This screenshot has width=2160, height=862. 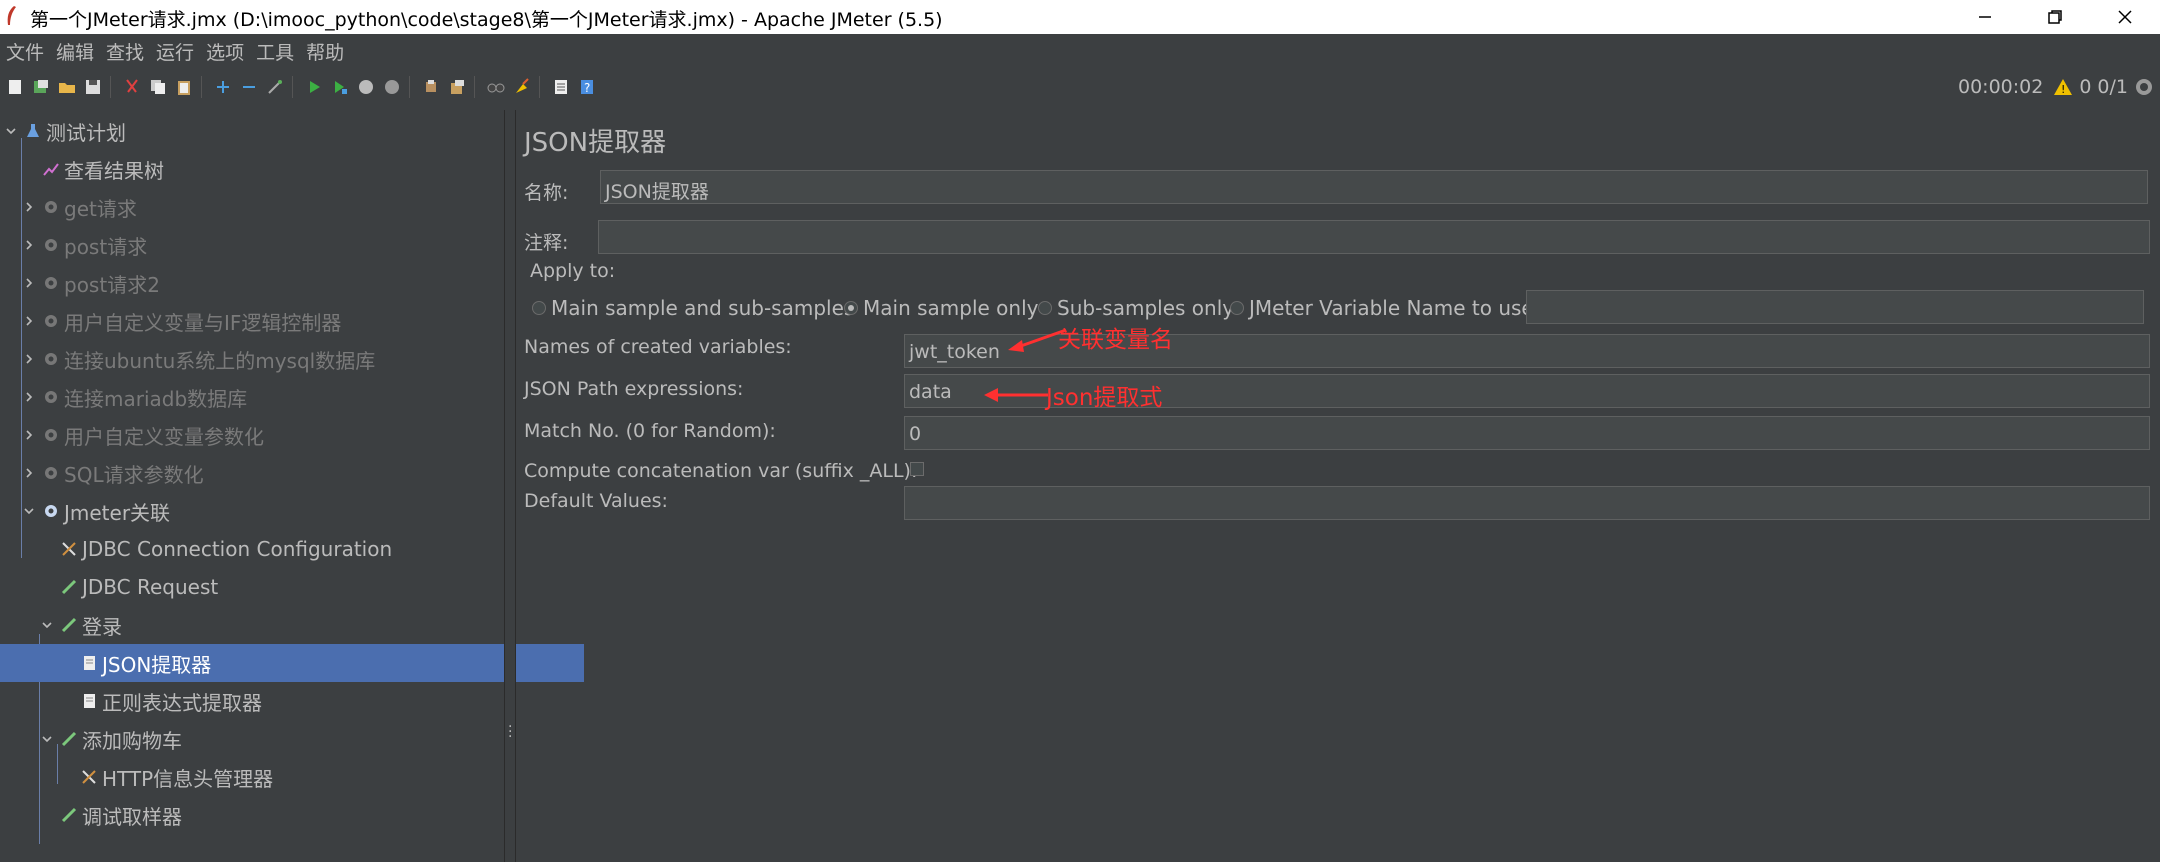 What do you see at coordinates (2063, 87) in the screenshot?
I see `warning-icon: !` at bounding box center [2063, 87].